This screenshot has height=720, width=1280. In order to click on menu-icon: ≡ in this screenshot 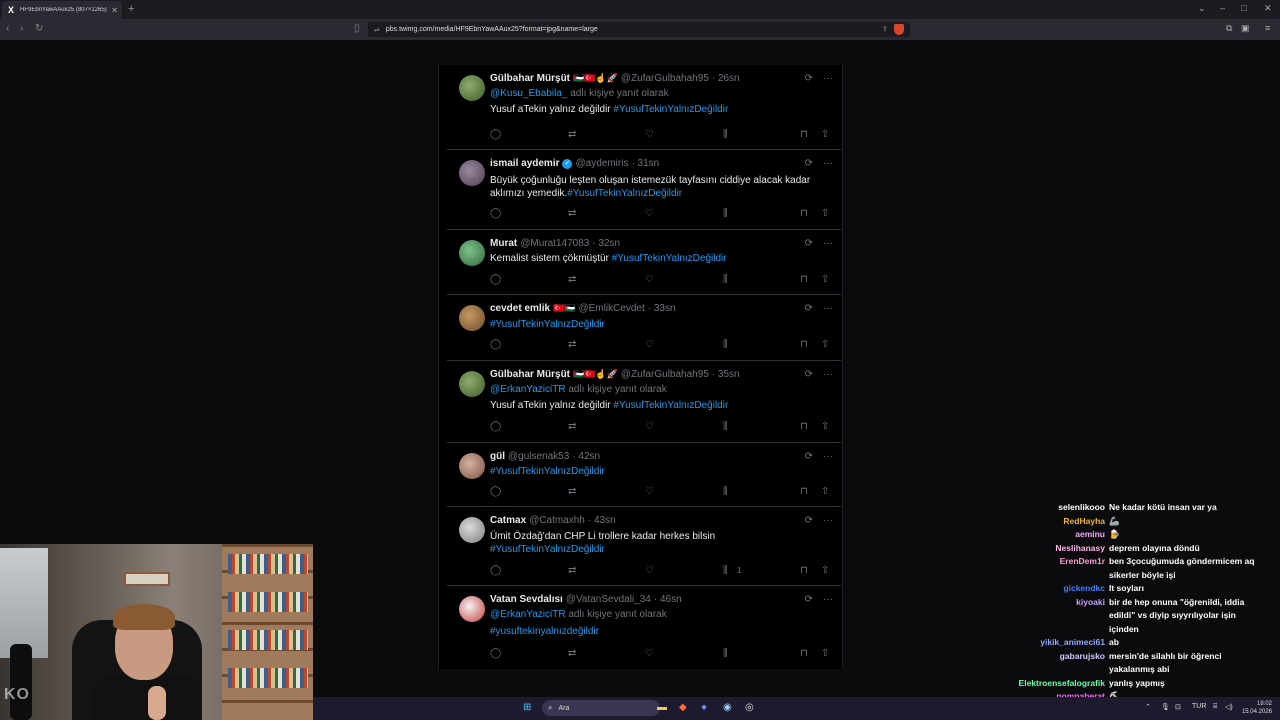, I will do `click(1267, 28)`.